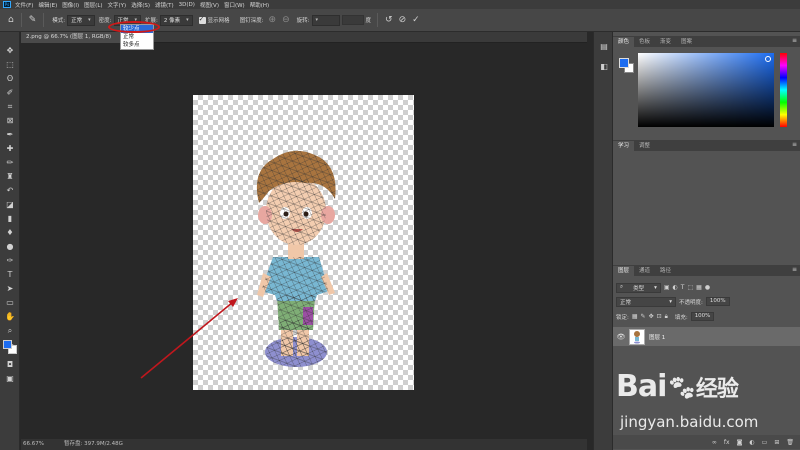 The image size is (800, 450). I want to click on layer-name: 图层 1, so click(657, 337).